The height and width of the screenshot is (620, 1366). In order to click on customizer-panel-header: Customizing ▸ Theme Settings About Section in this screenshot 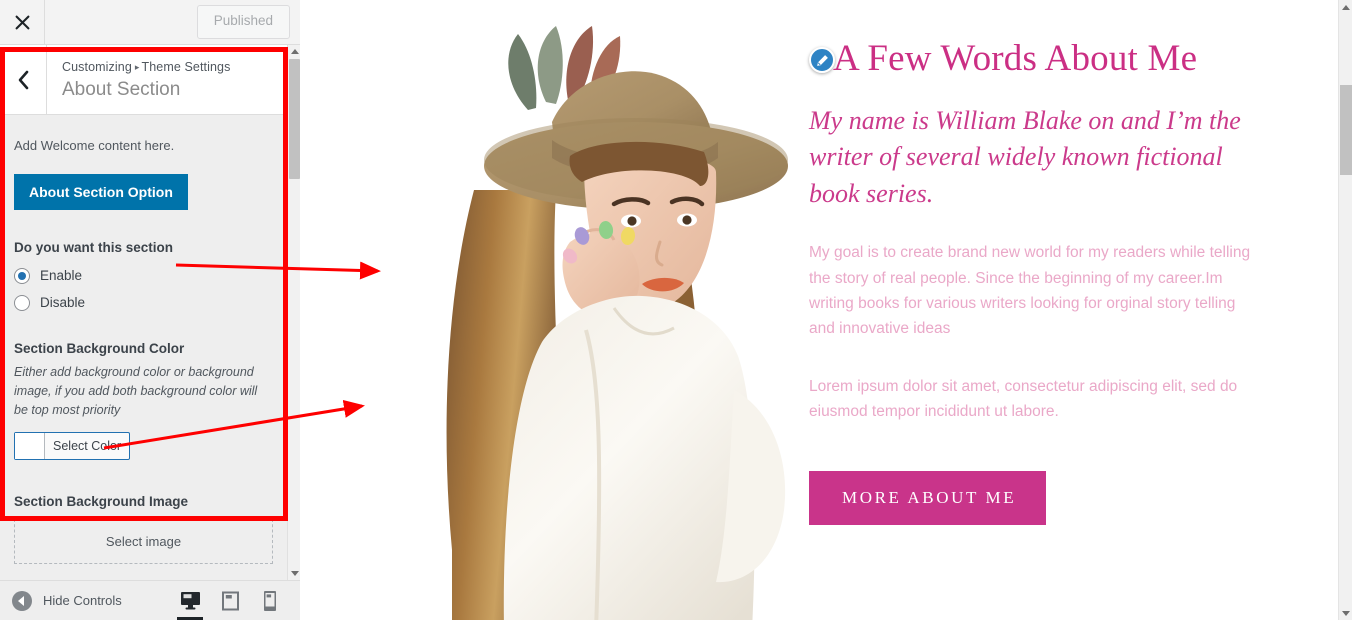, I will do `click(143, 80)`.